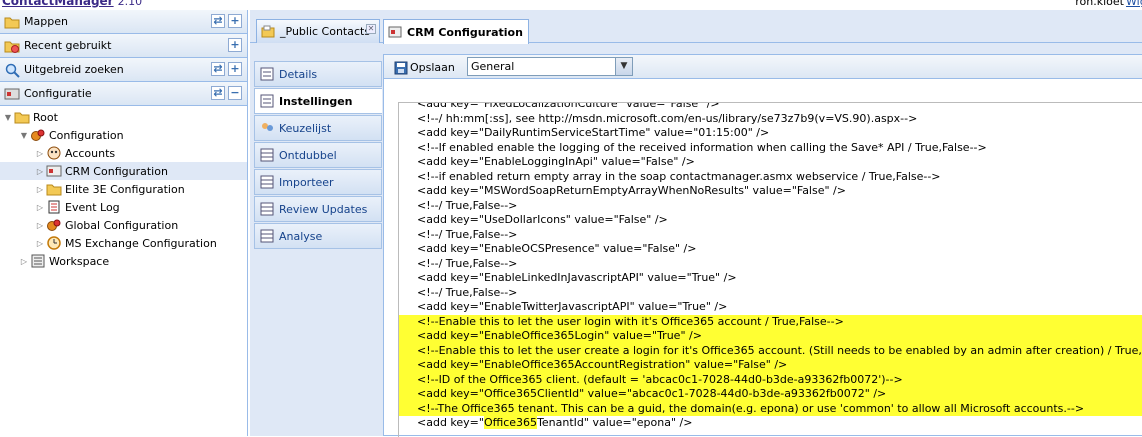  I want to click on sidetab-ontdubbel: Ontdubbel, so click(318, 155).